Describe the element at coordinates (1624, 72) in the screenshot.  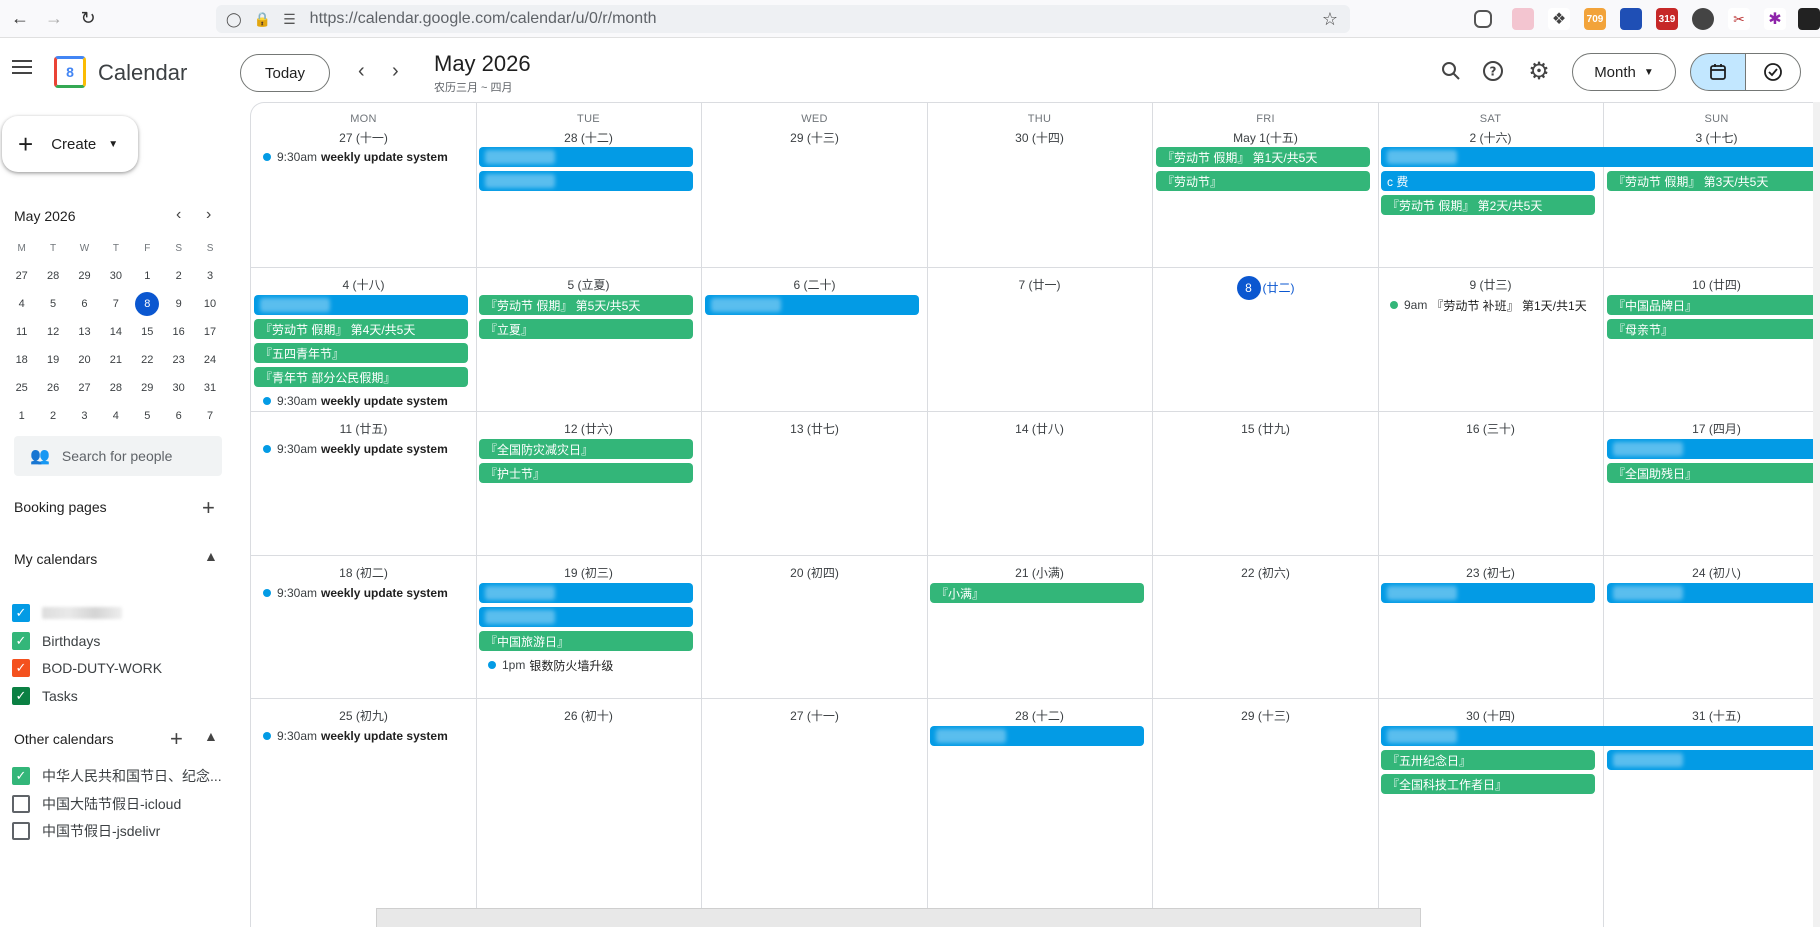
I see `view-switcher-button: Month ▼` at that location.